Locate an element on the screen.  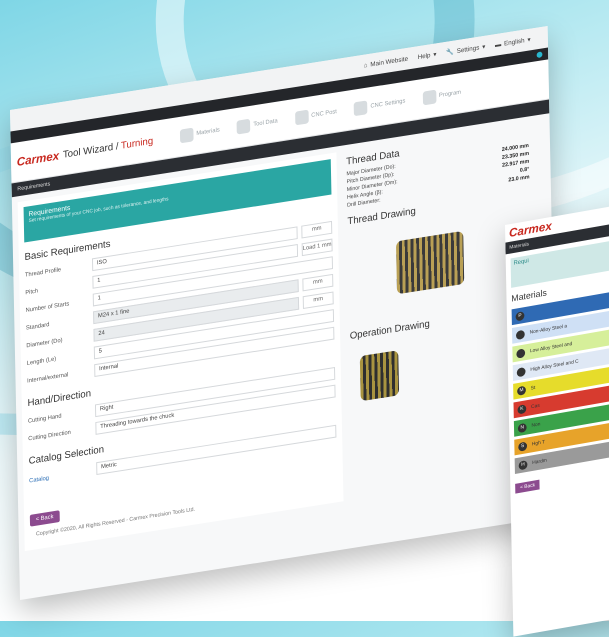
flag-icon: ▬ is located at coordinates (498, 44).